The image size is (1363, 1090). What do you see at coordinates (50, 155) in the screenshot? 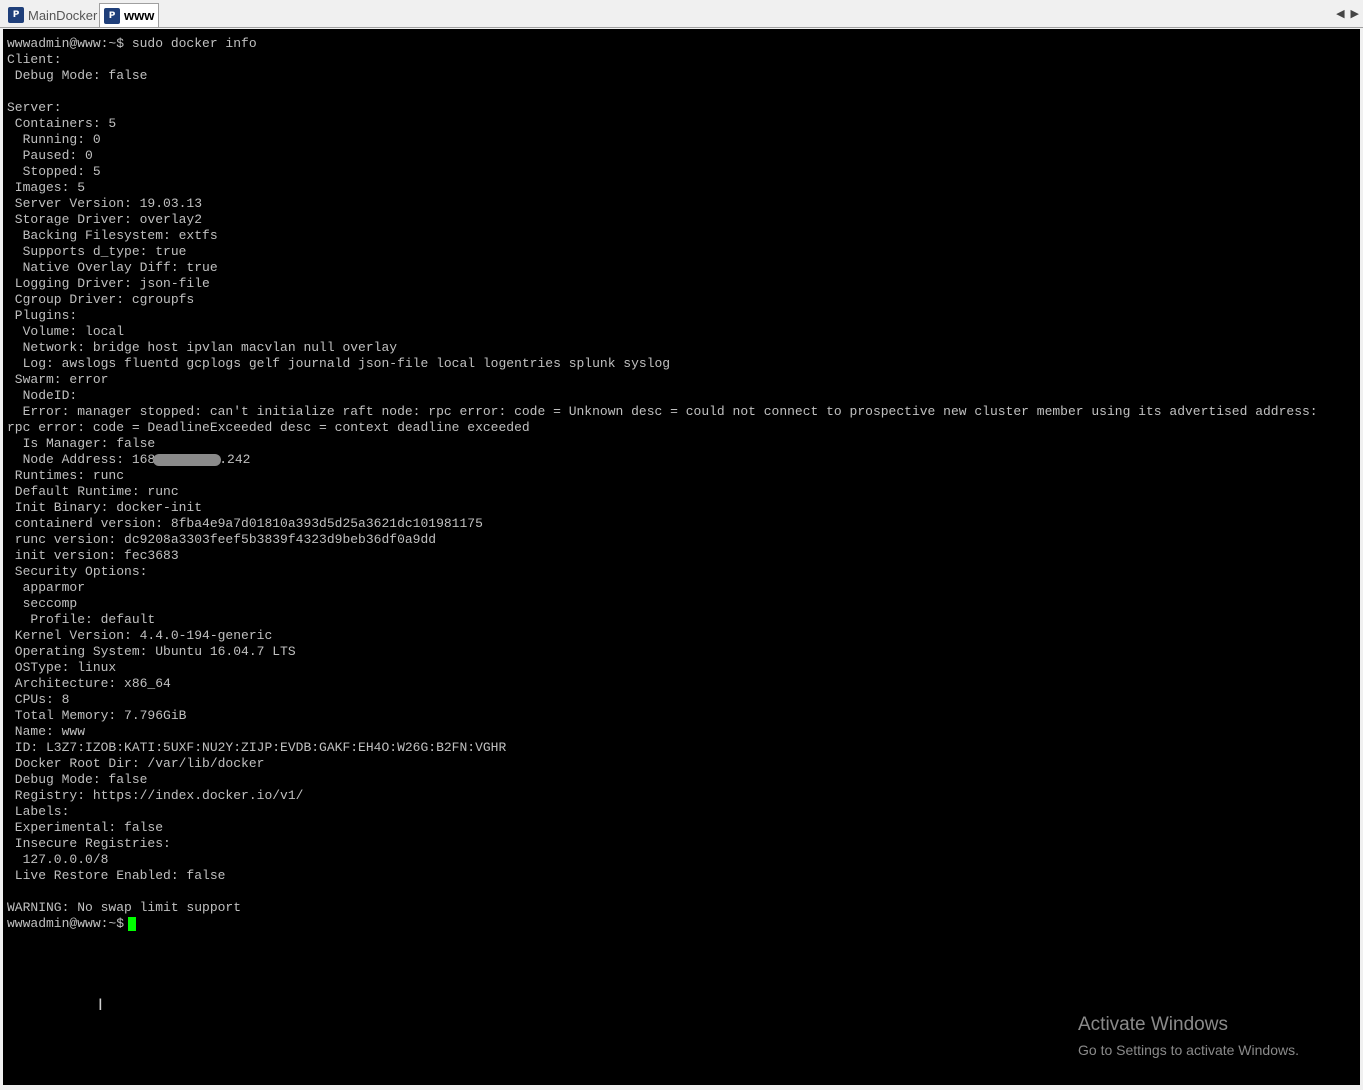
I see `terminal-line: Paused: 0` at bounding box center [50, 155].